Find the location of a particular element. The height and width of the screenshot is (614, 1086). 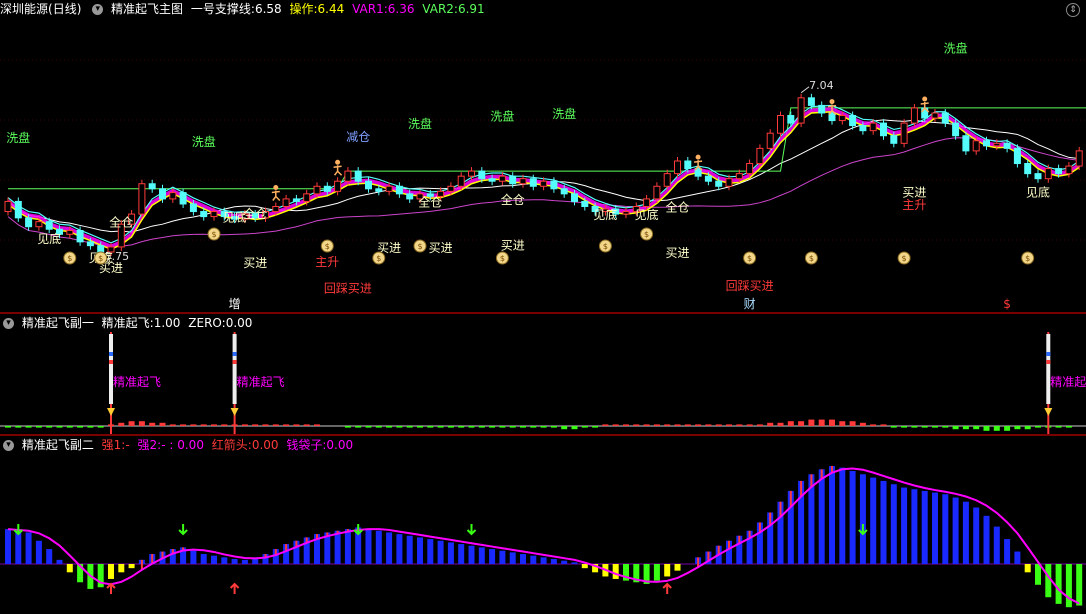

sub1-settings-icon: ▾ is located at coordinates (8, 323).